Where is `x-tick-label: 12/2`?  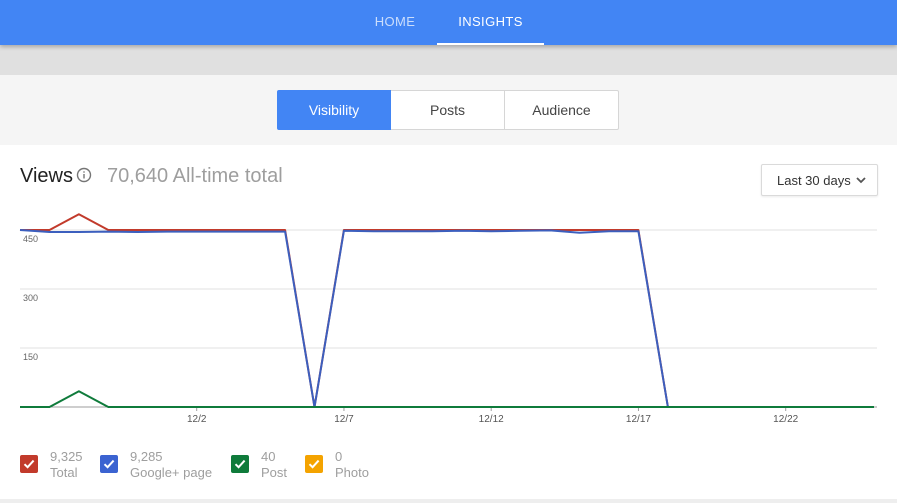 x-tick-label: 12/2 is located at coordinates (197, 419).